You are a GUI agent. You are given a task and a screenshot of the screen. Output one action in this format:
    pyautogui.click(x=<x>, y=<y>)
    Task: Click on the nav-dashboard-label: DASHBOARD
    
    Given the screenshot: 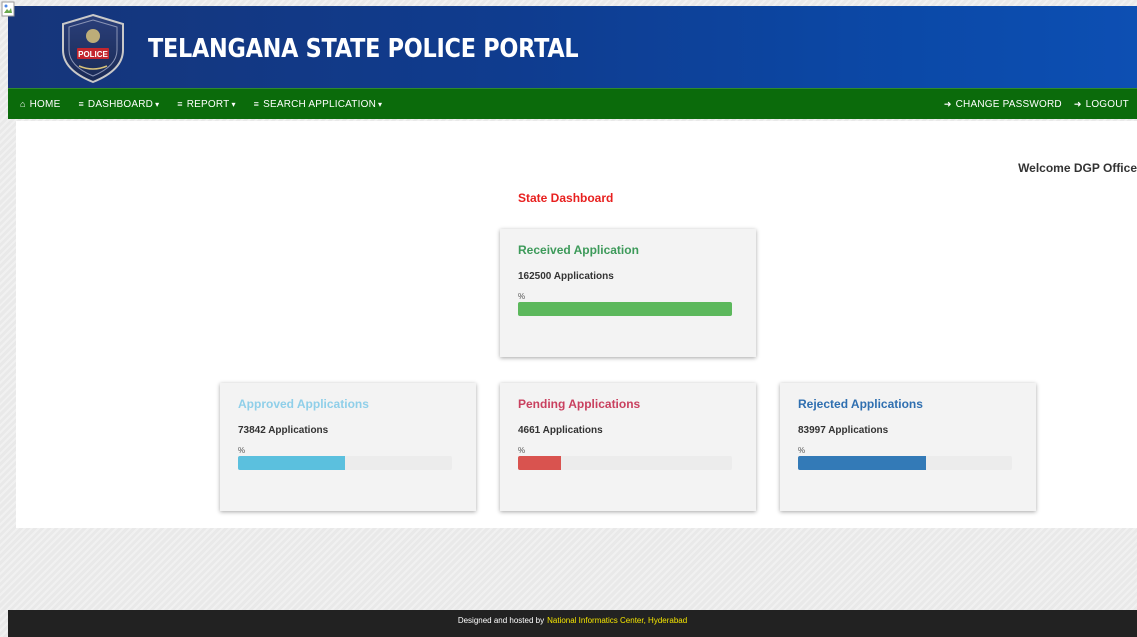 What is the action you would take?
    pyautogui.click(x=120, y=104)
    